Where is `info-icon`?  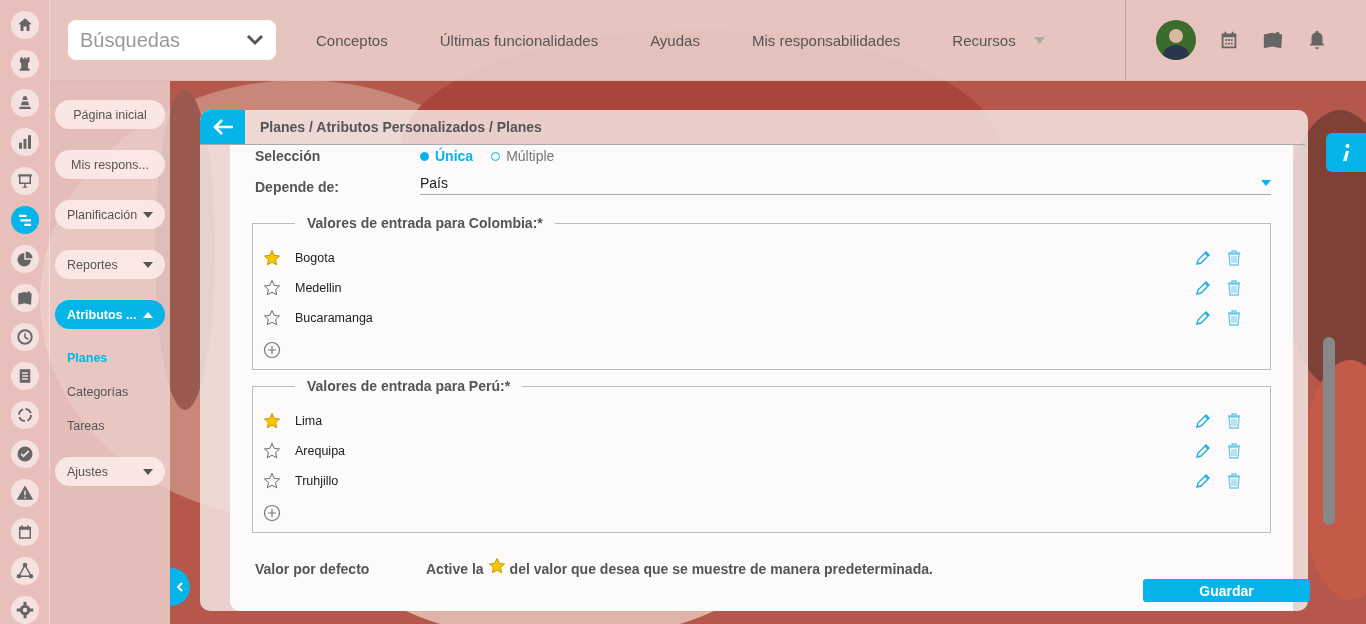
info-icon is located at coordinates (1346, 152).